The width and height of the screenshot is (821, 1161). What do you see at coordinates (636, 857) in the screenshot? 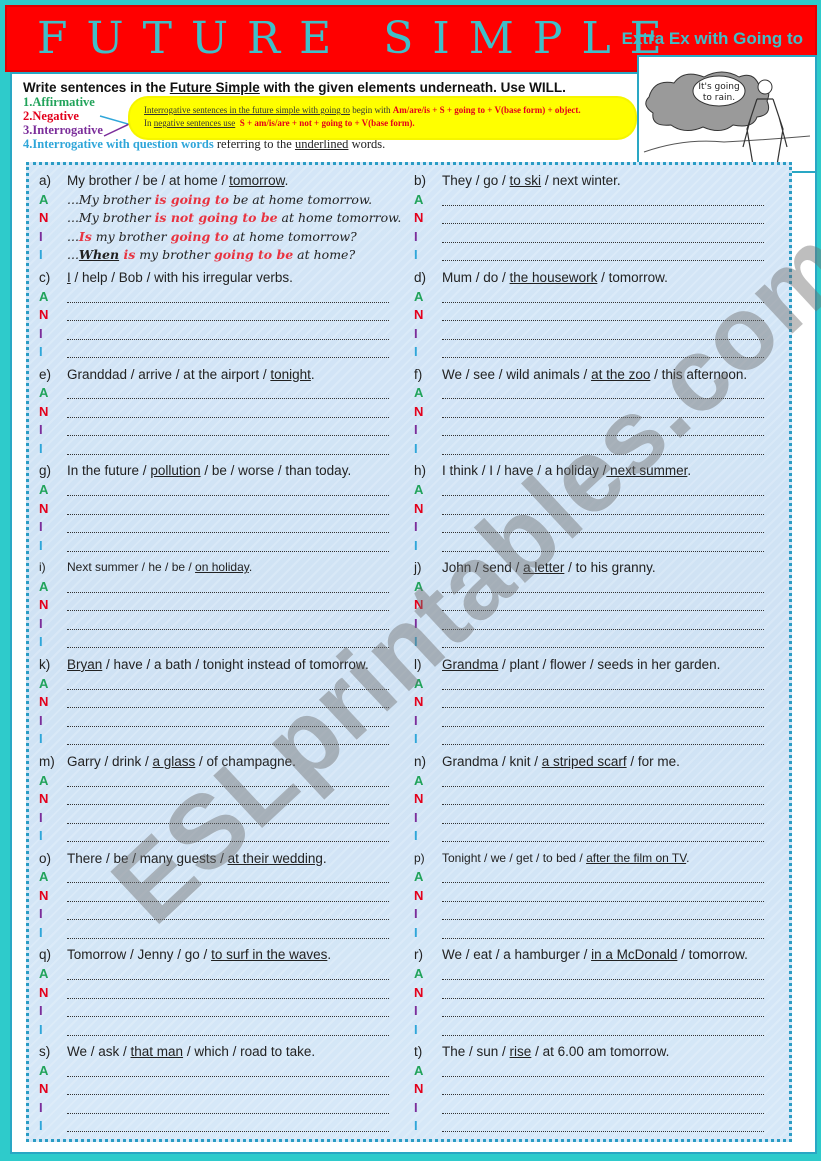
I see `underlined-words: after the film on TV` at bounding box center [636, 857].